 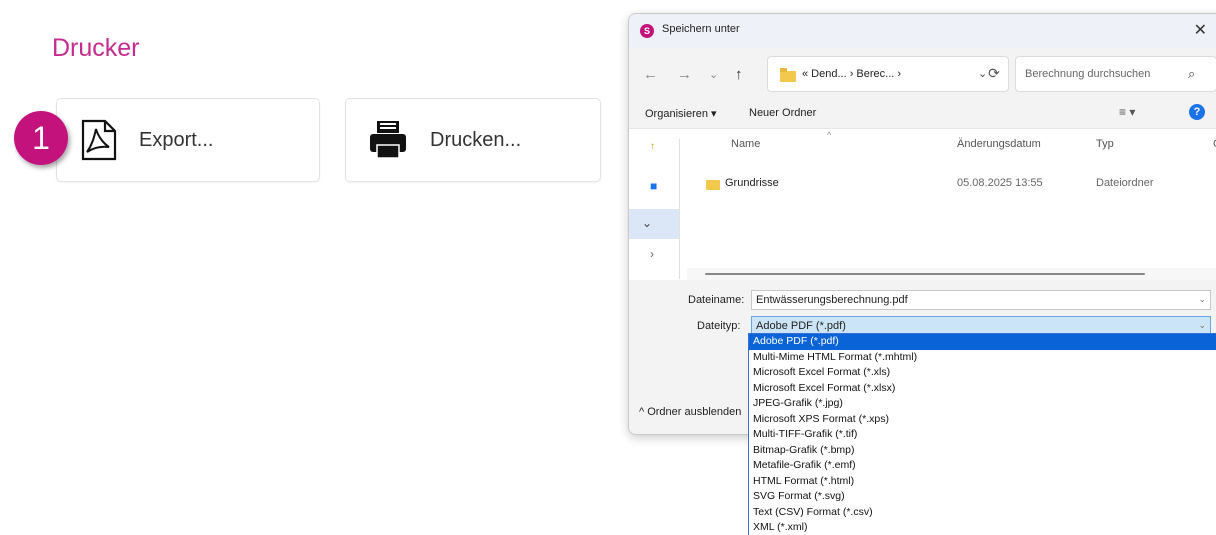 What do you see at coordinates (681, 113) in the screenshot?
I see `organize-button: Organisieren ▾` at bounding box center [681, 113].